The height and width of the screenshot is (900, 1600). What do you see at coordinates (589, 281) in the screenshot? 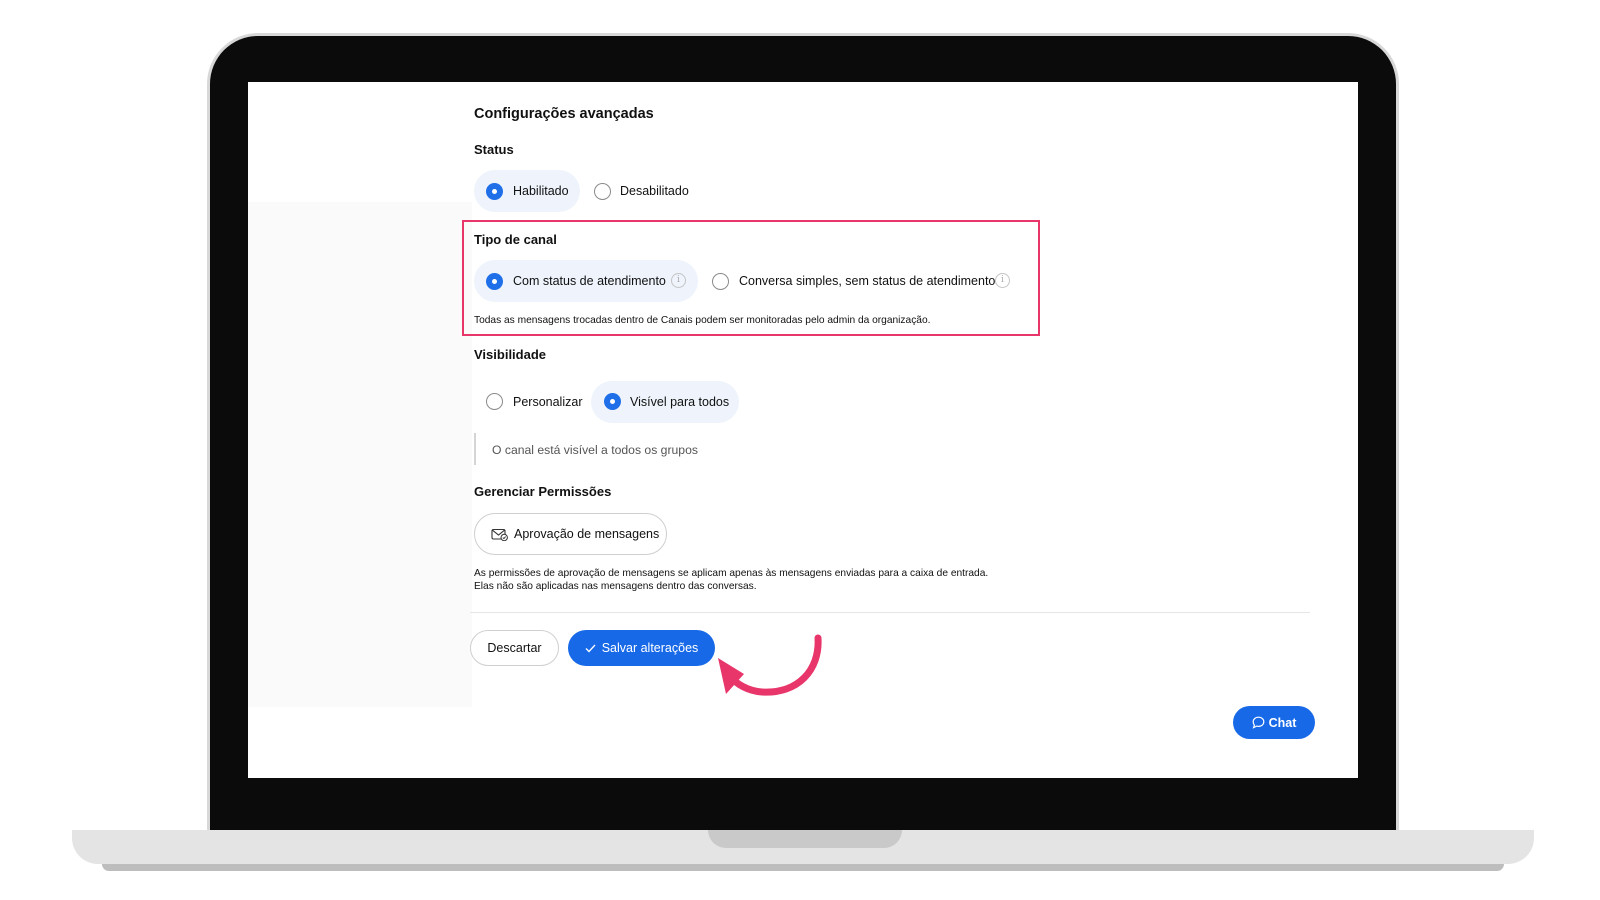
I see `radio-label-com-status: Com status de atendimento` at bounding box center [589, 281].